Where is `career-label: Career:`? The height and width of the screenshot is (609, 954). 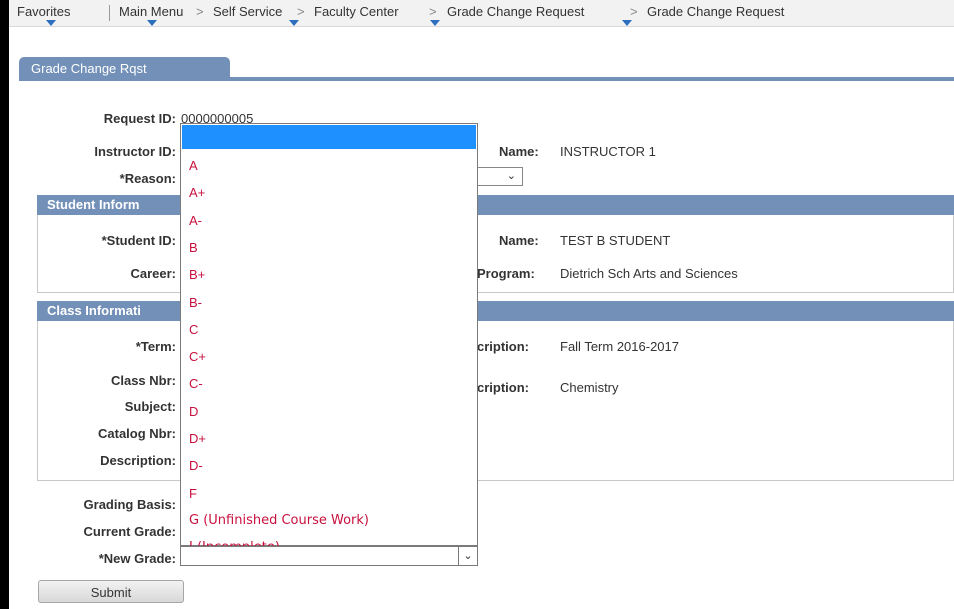 career-label: Career: is located at coordinates (153, 273).